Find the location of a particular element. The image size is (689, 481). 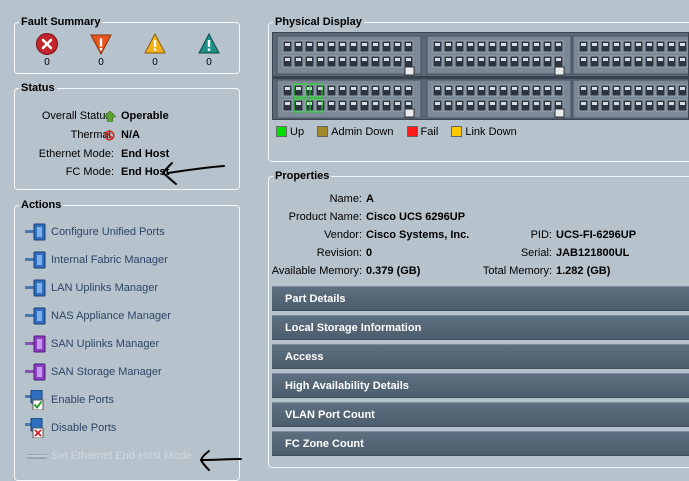

prop-avail-mem-label: Available Memory: is located at coordinates (316, 271).